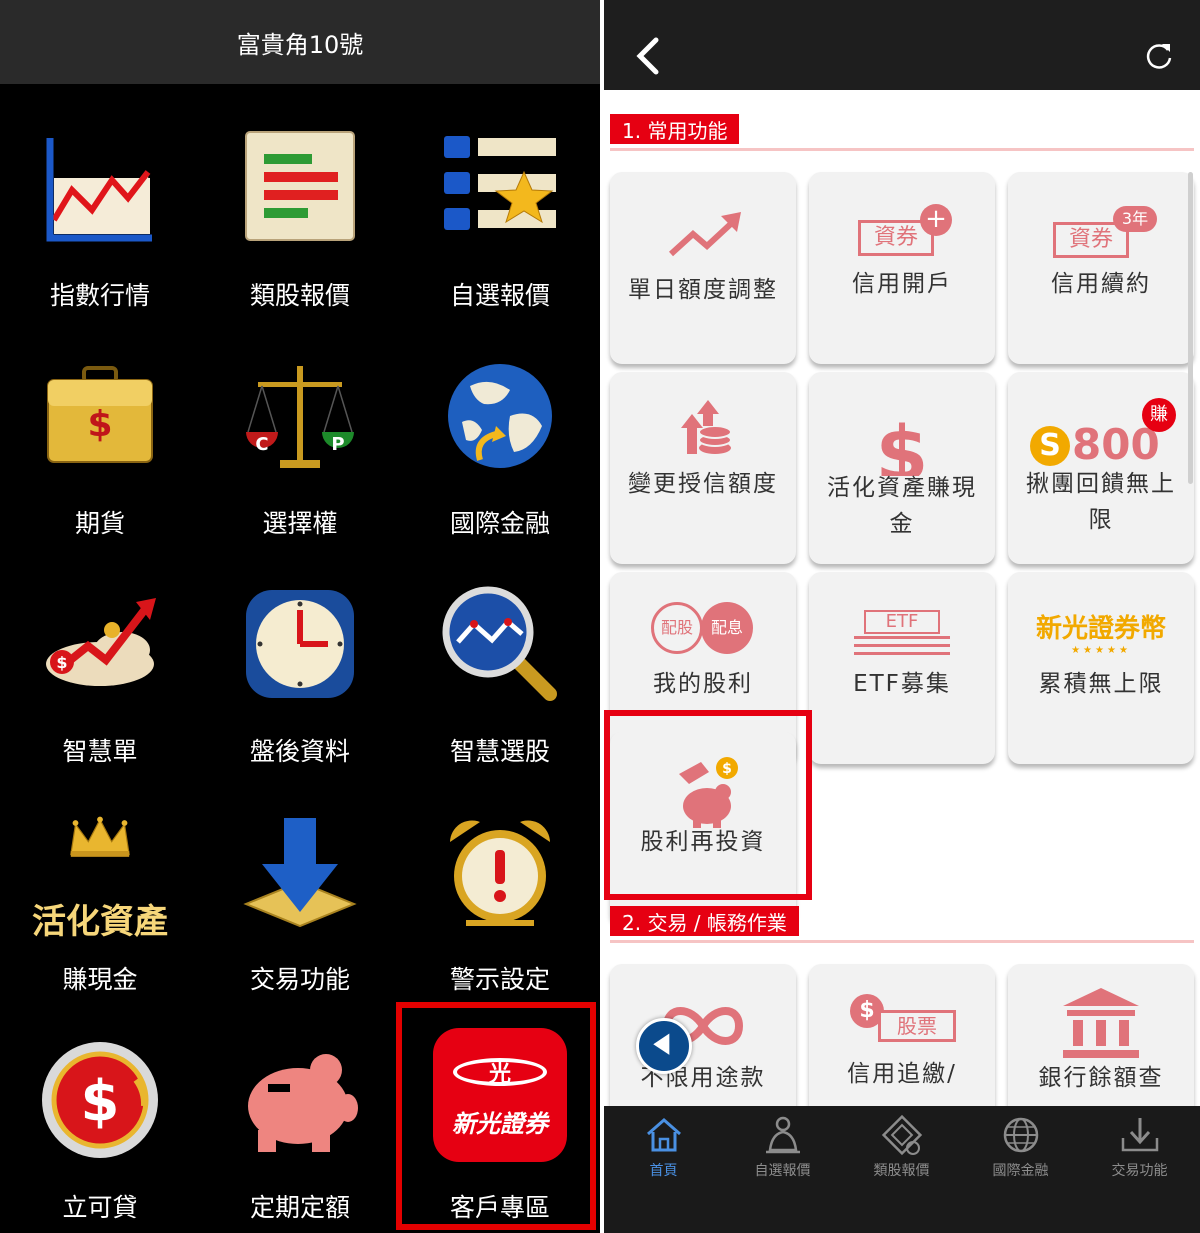  Describe the element at coordinates (303, 1103) in the screenshot. I see `piggy-bank-icon` at that location.